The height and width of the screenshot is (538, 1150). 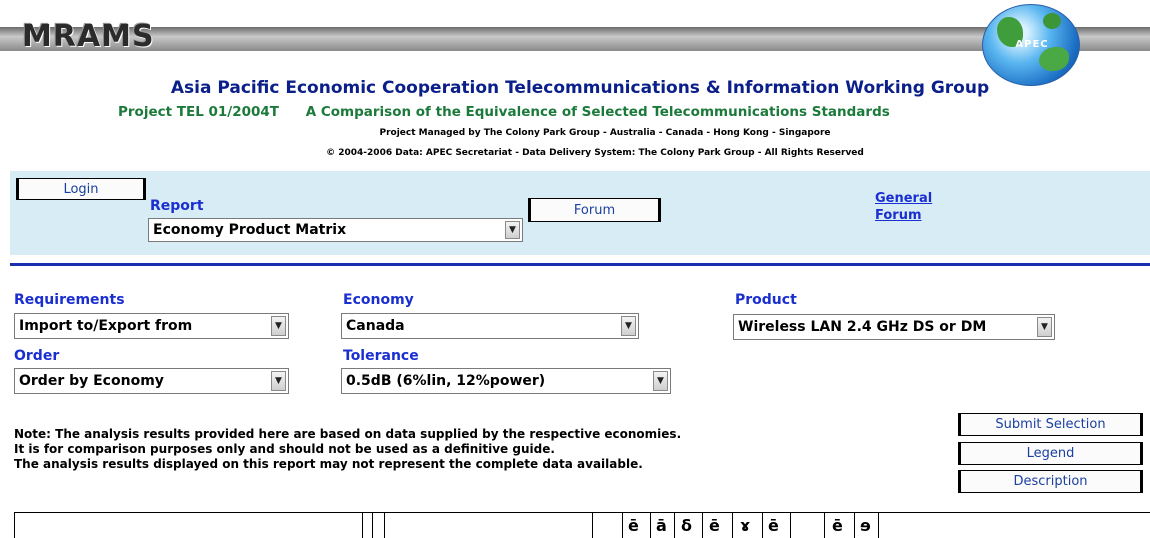 I want to click on report-label: Report, so click(x=177, y=206).